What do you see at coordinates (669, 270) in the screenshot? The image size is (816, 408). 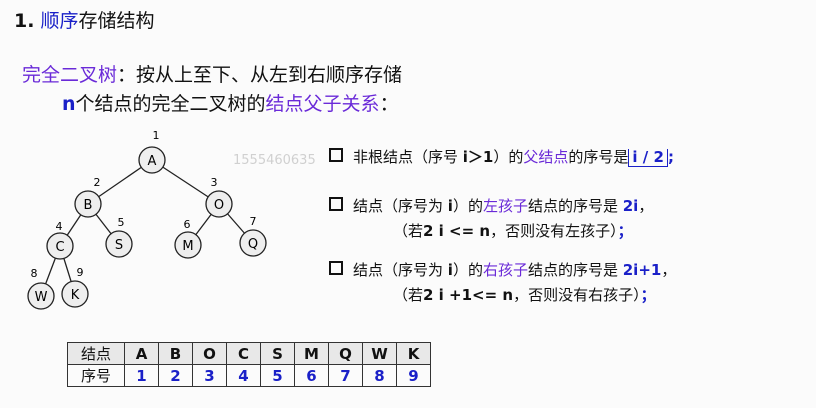 I see `rule3-end: ，` at bounding box center [669, 270].